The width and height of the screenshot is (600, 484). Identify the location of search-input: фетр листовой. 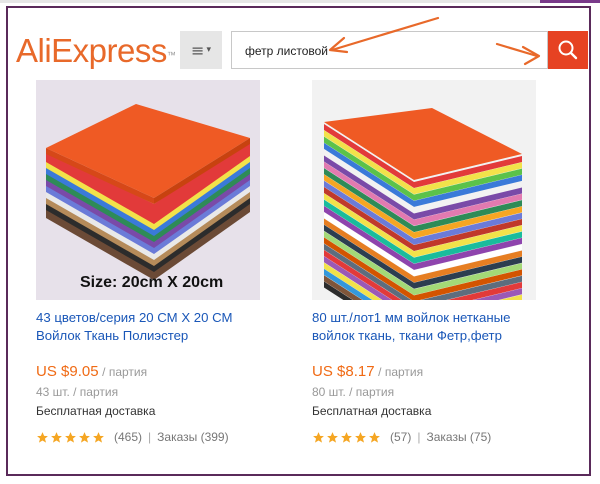
(389, 50).